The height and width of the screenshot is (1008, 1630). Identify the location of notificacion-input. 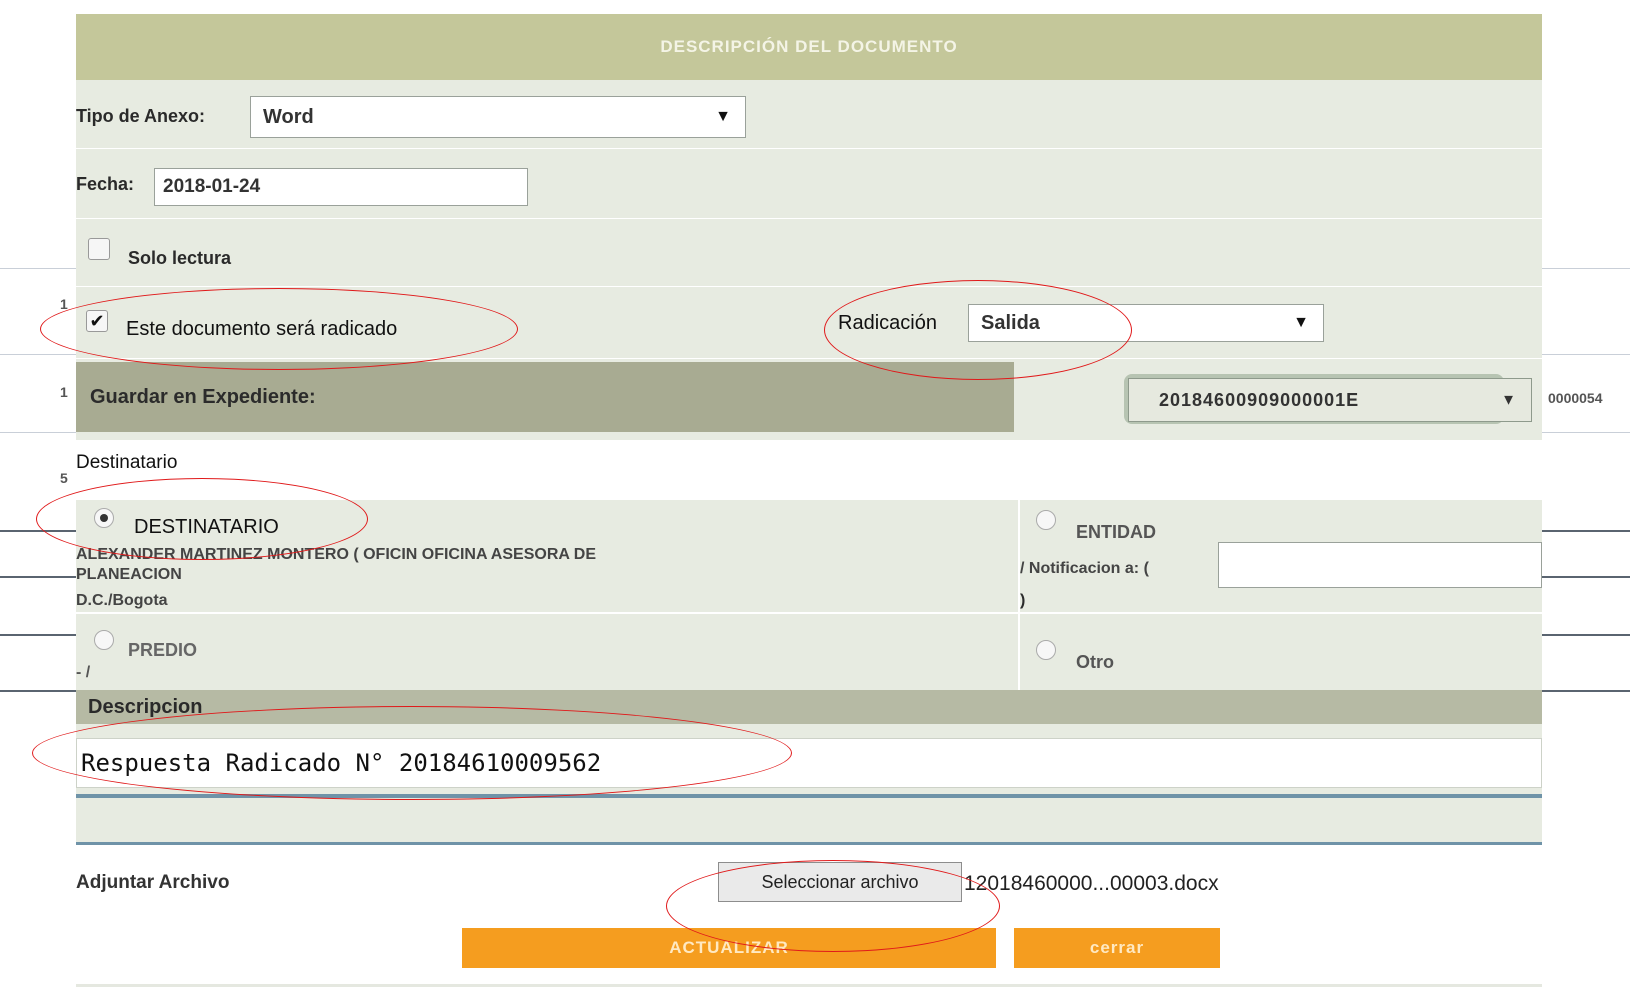
(1380, 565).